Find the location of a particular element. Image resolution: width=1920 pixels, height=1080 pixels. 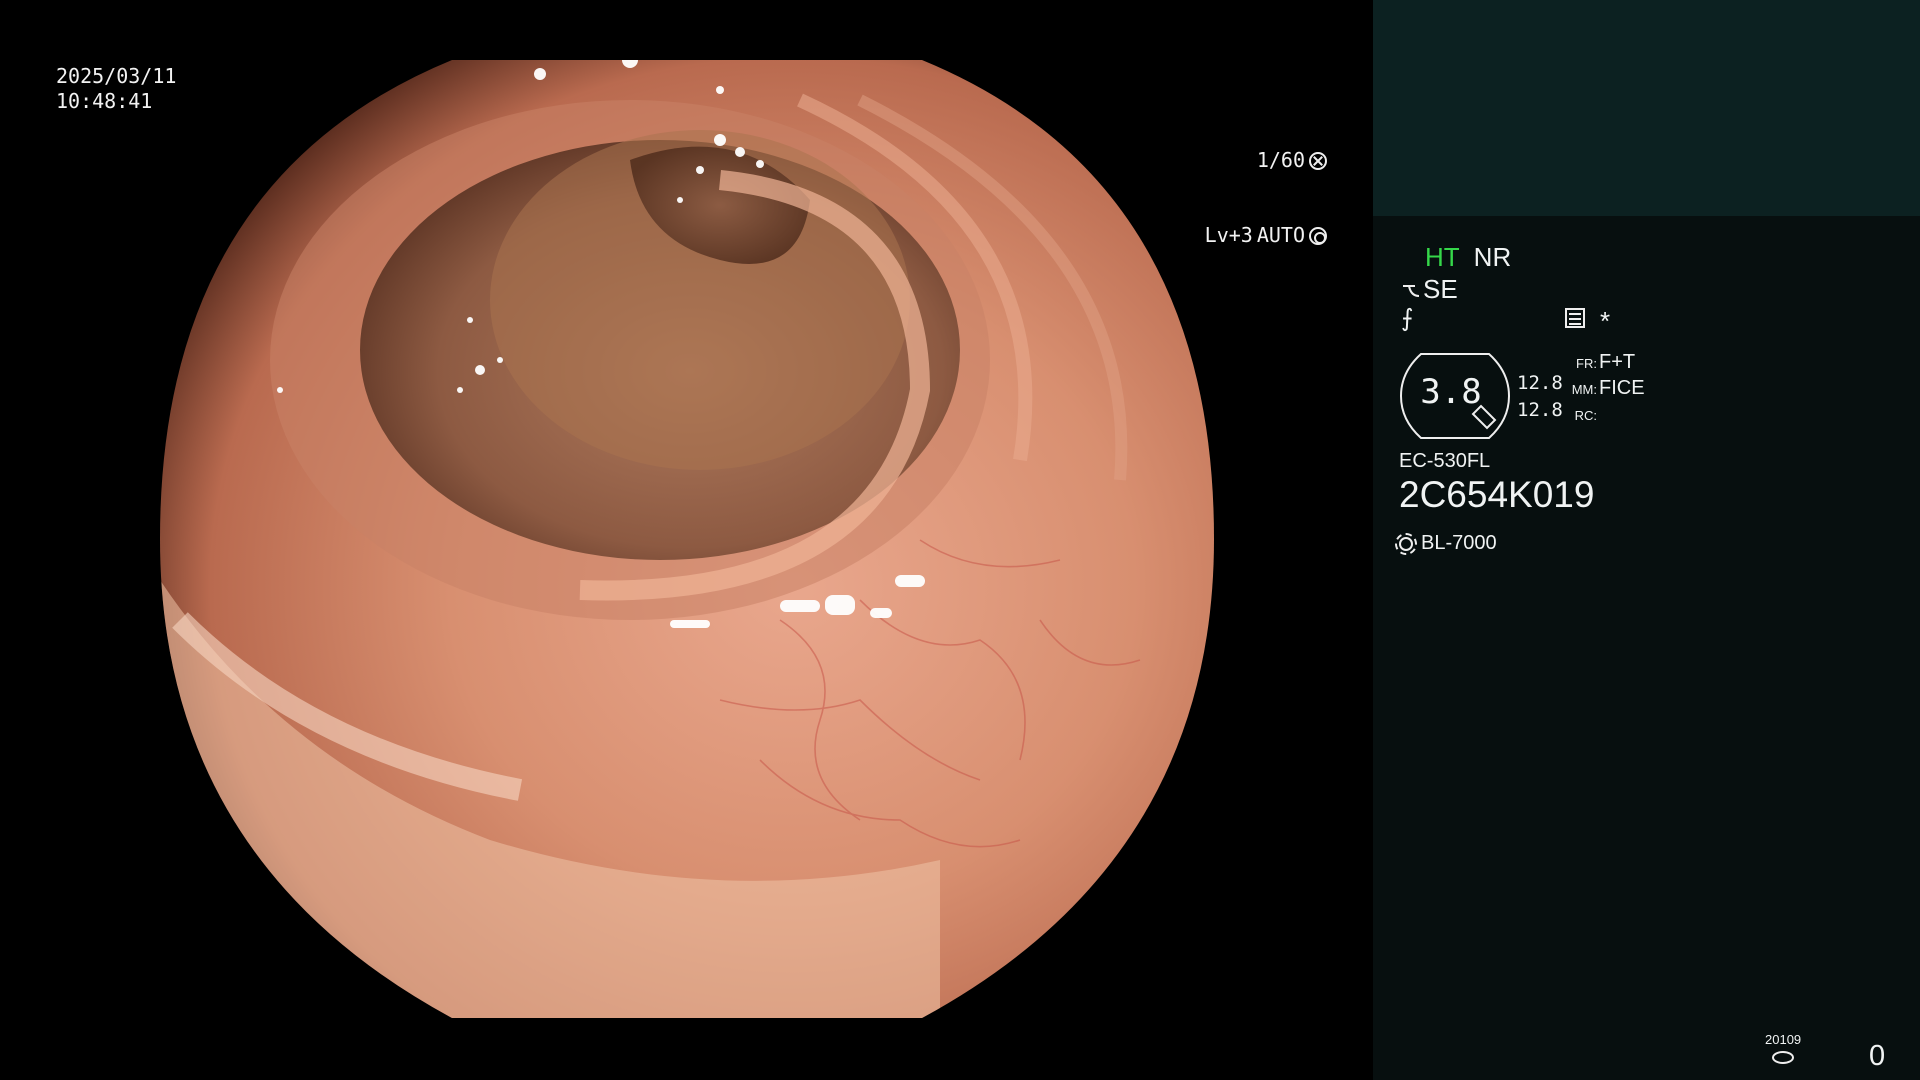

structure-enhancement: SE is located at coordinates (1429, 289).